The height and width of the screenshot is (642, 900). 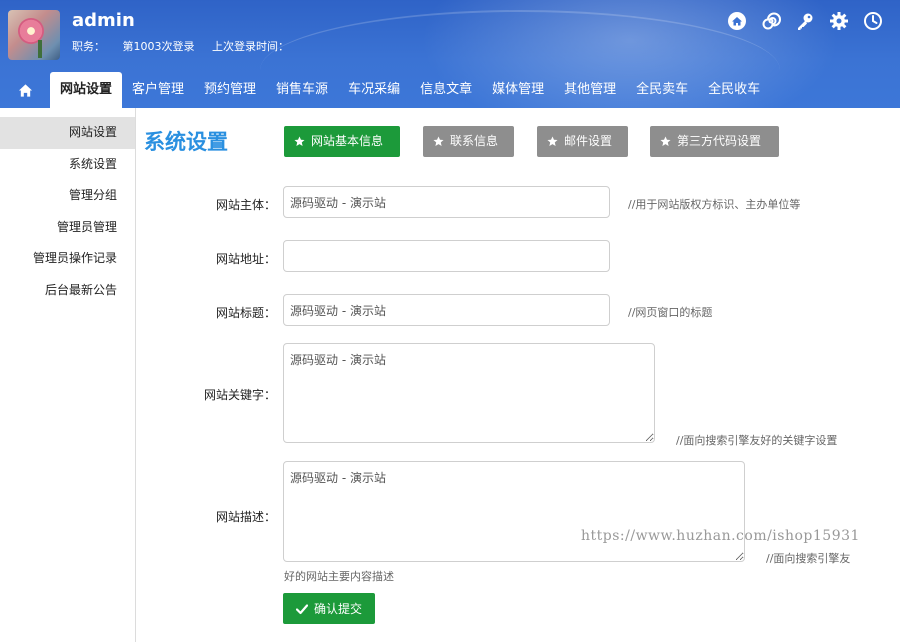 What do you see at coordinates (301, 608) in the screenshot?
I see `check-icon` at bounding box center [301, 608].